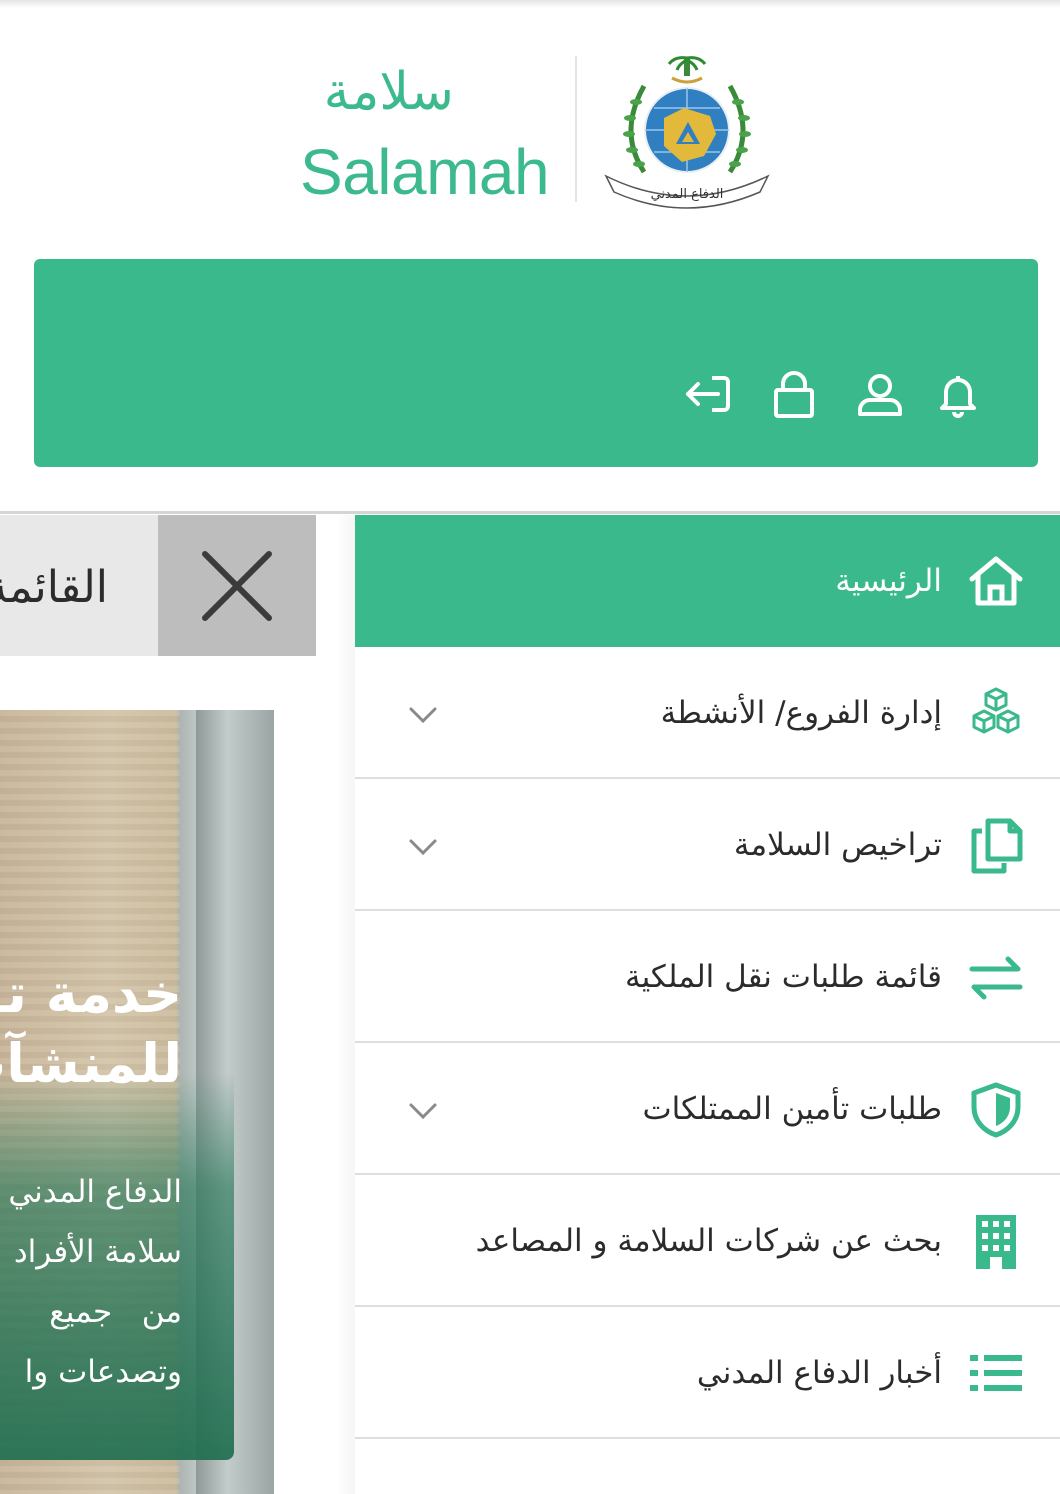 This screenshot has height=1494, width=1060. What do you see at coordinates (707, 581) in the screenshot?
I see `menu-item-home: الرئيسية` at bounding box center [707, 581].